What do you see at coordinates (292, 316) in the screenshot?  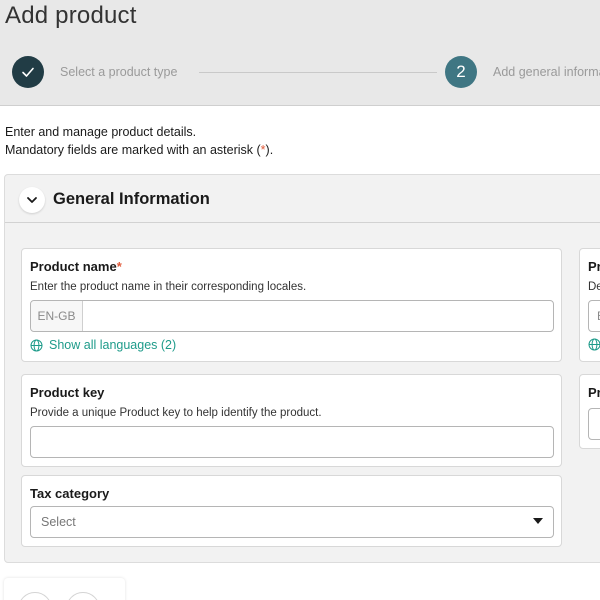 I see `product-name-input: EN-GB` at bounding box center [292, 316].